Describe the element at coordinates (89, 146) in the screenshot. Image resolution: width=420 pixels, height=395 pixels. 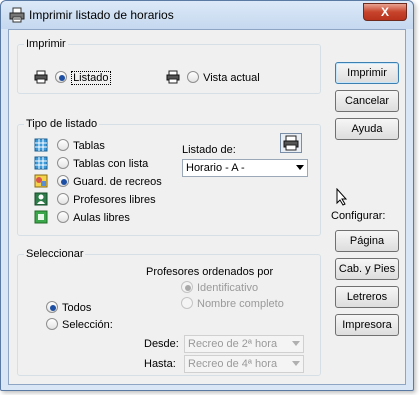
I see `tablas-label: Tablas` at that location.